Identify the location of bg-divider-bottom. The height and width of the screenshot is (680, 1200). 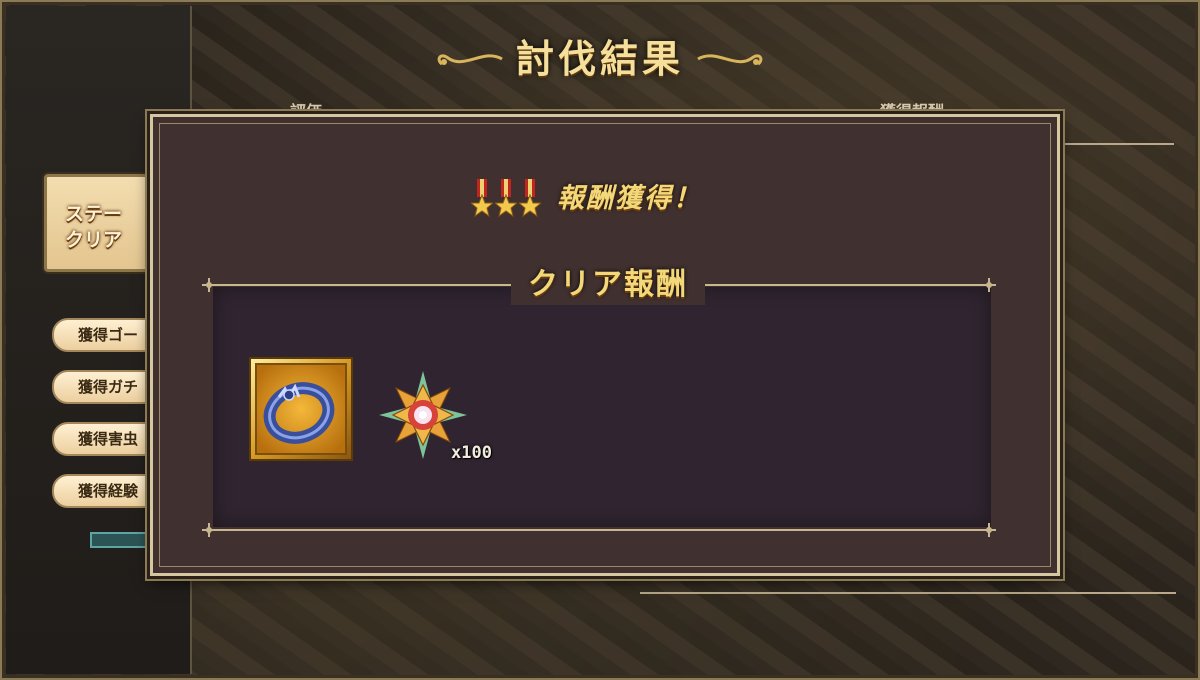
(908, 593).